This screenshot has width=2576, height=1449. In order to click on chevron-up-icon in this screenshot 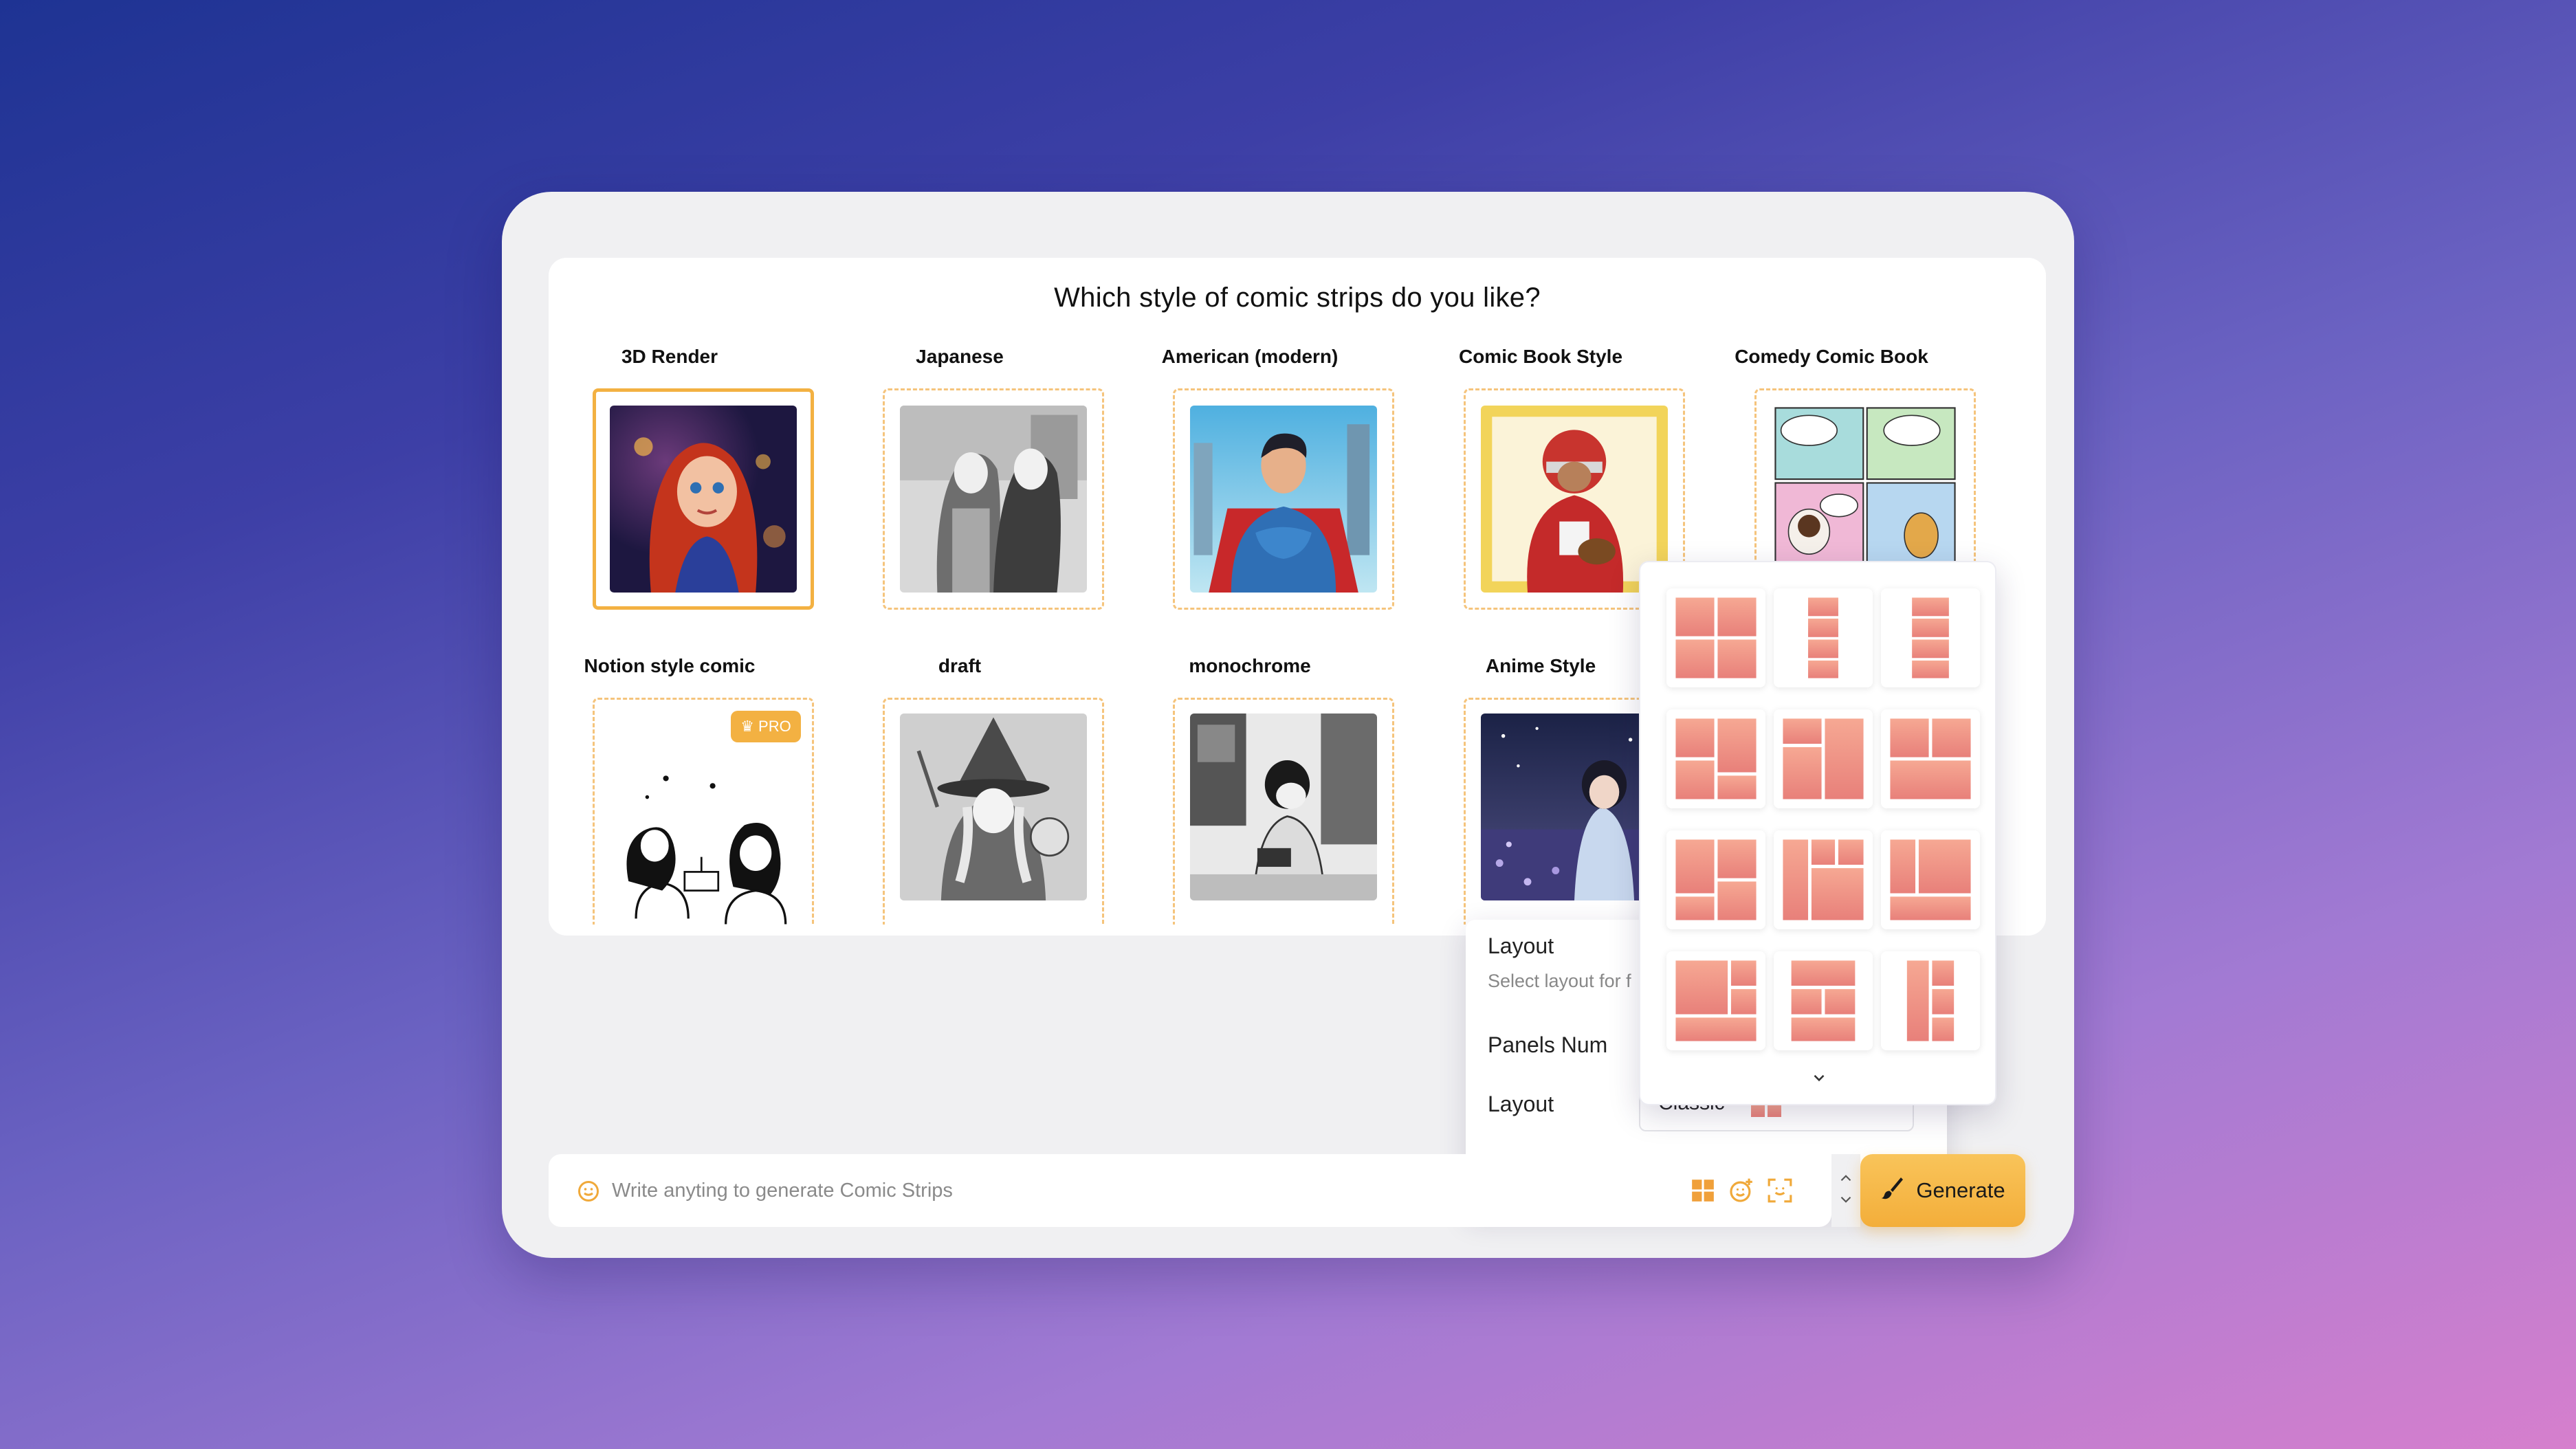, I will do `click(1846, 1180)`.